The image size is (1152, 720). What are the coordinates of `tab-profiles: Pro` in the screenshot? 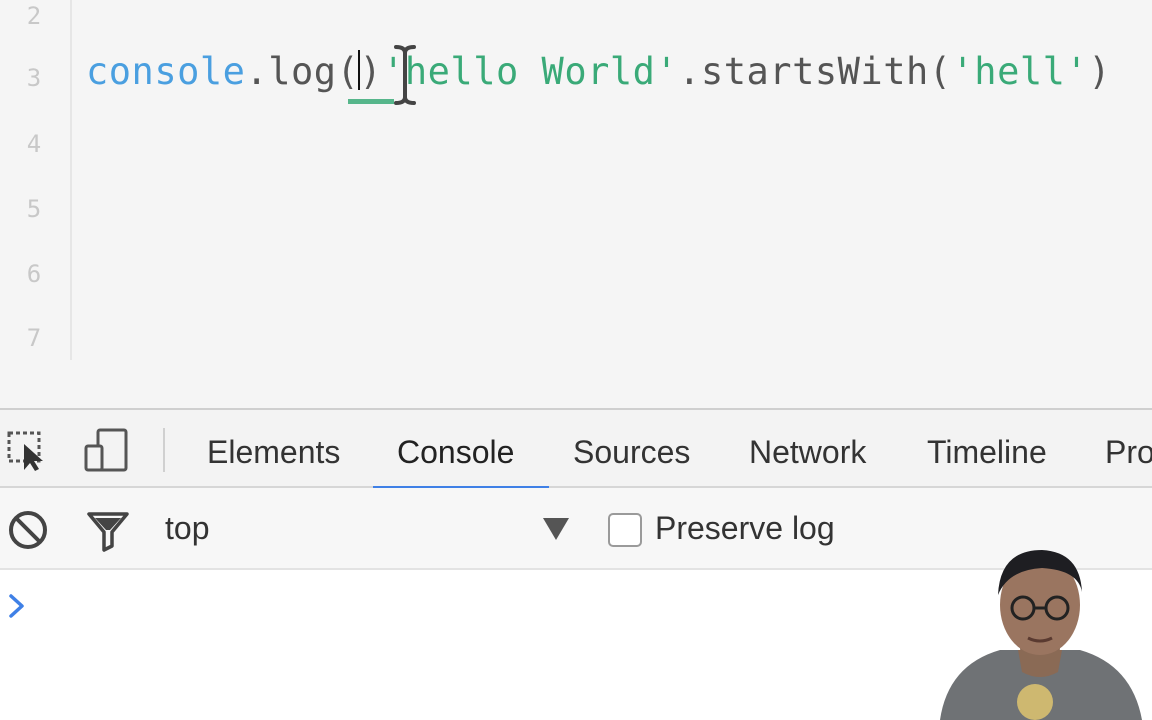 It's located at (1128, 452).